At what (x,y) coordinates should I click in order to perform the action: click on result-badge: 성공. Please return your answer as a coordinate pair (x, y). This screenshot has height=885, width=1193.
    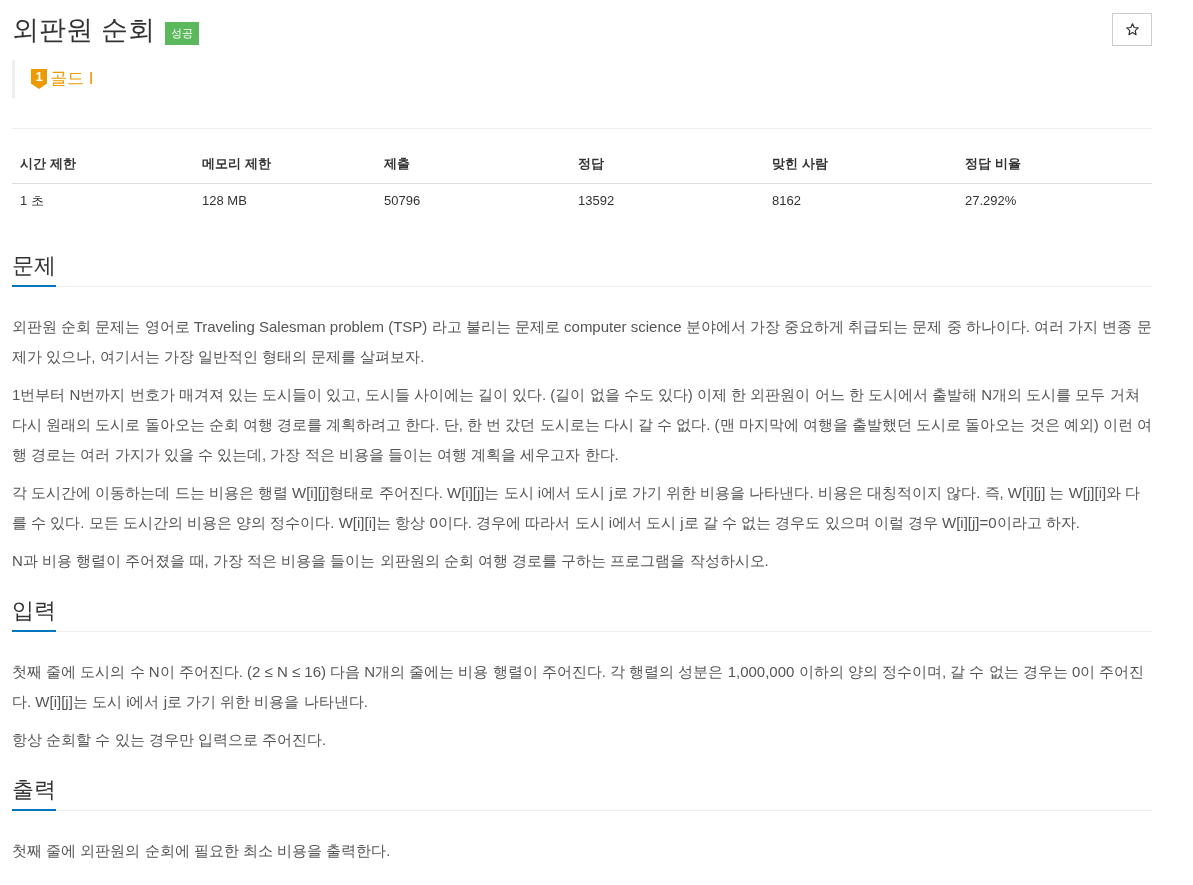
    Looking at the image, I should click on (181, 33).